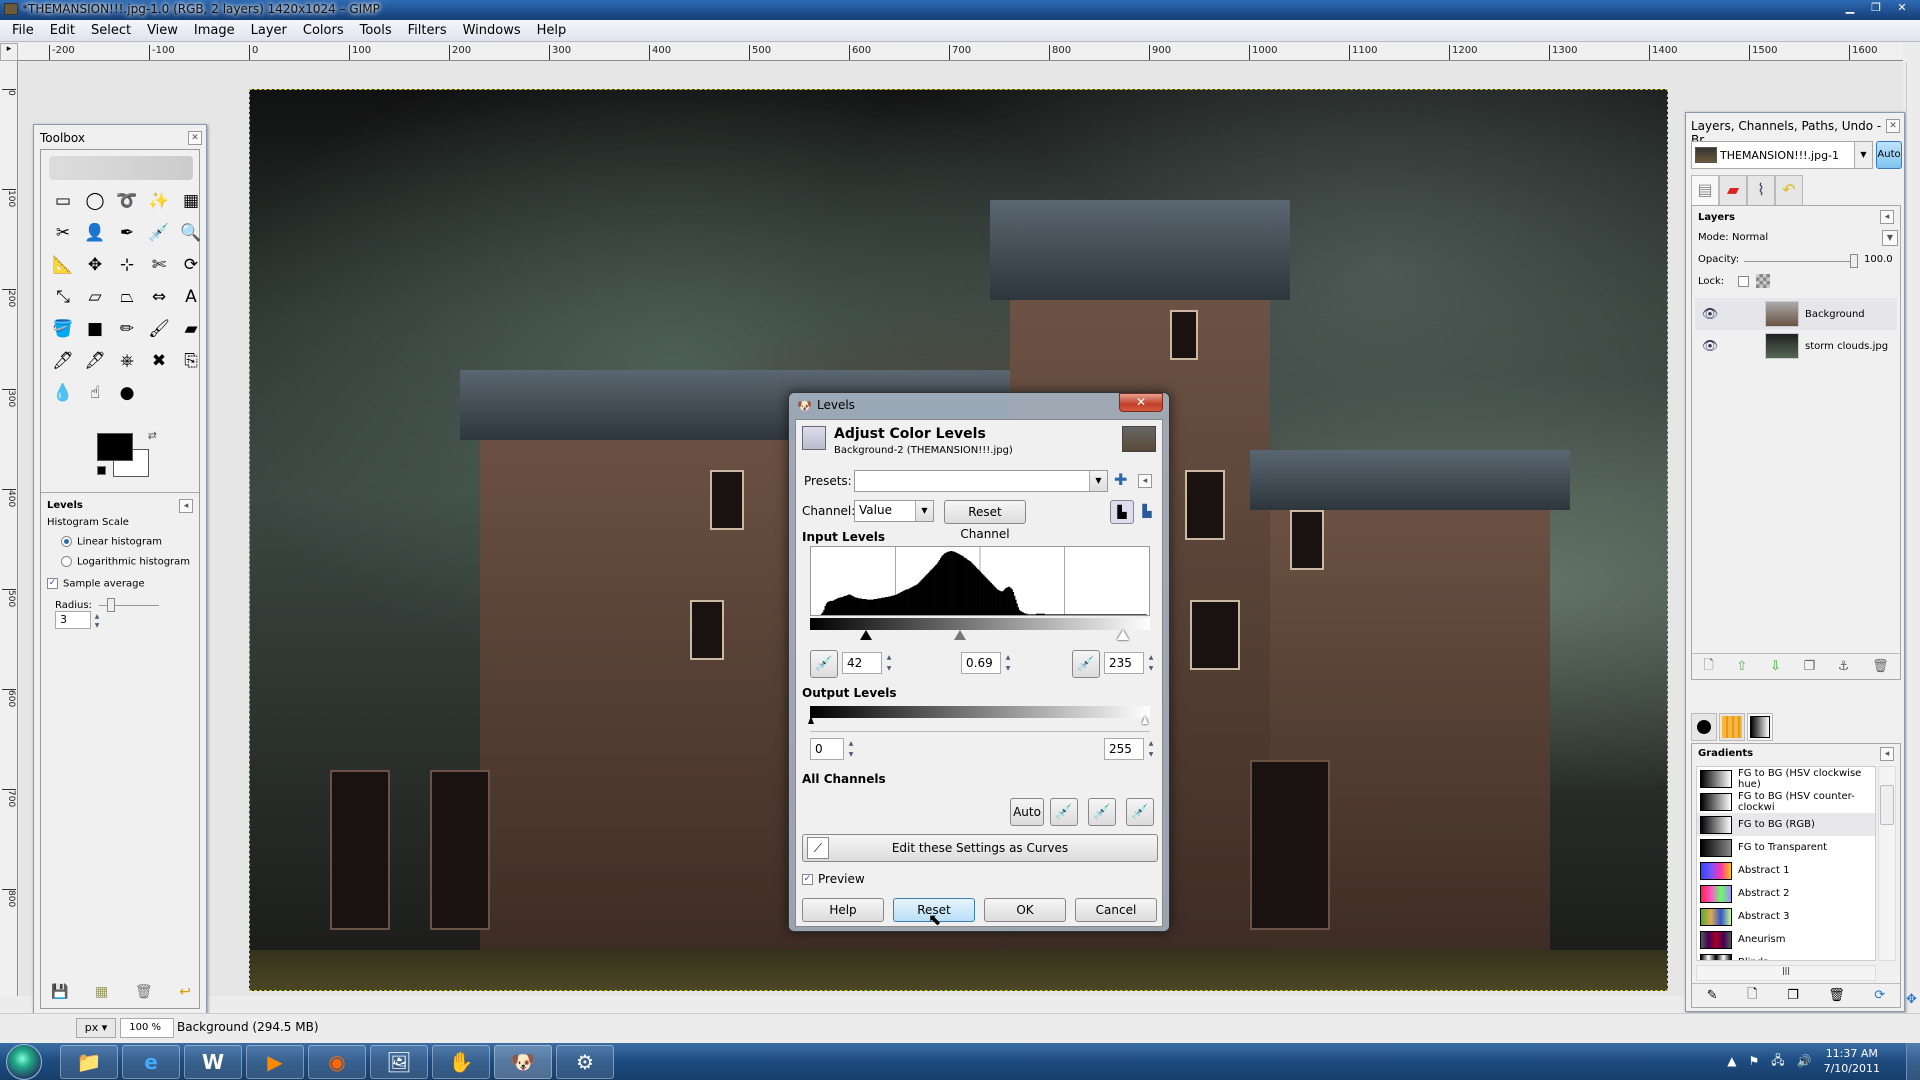 The width and height of the screenshot is (1920, 1080). I want to click on taskbar-internet-explorer: e, so click(151, 1062).